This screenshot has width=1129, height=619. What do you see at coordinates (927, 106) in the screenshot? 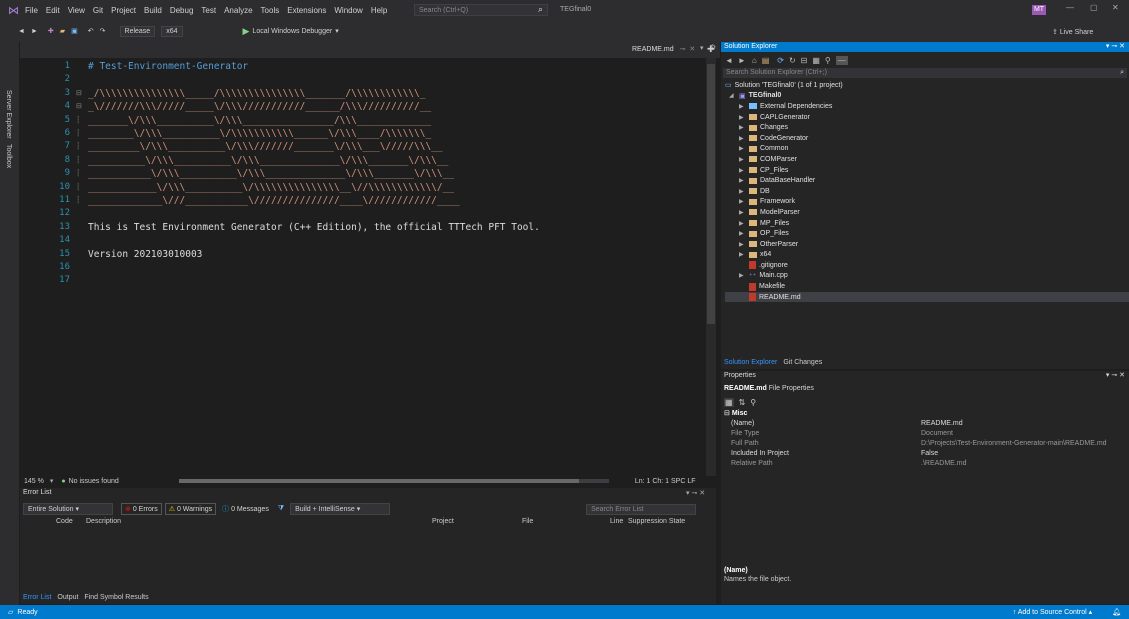
I see `tree-item: ▶ External Dependencies` at bounding box center [927, 106].